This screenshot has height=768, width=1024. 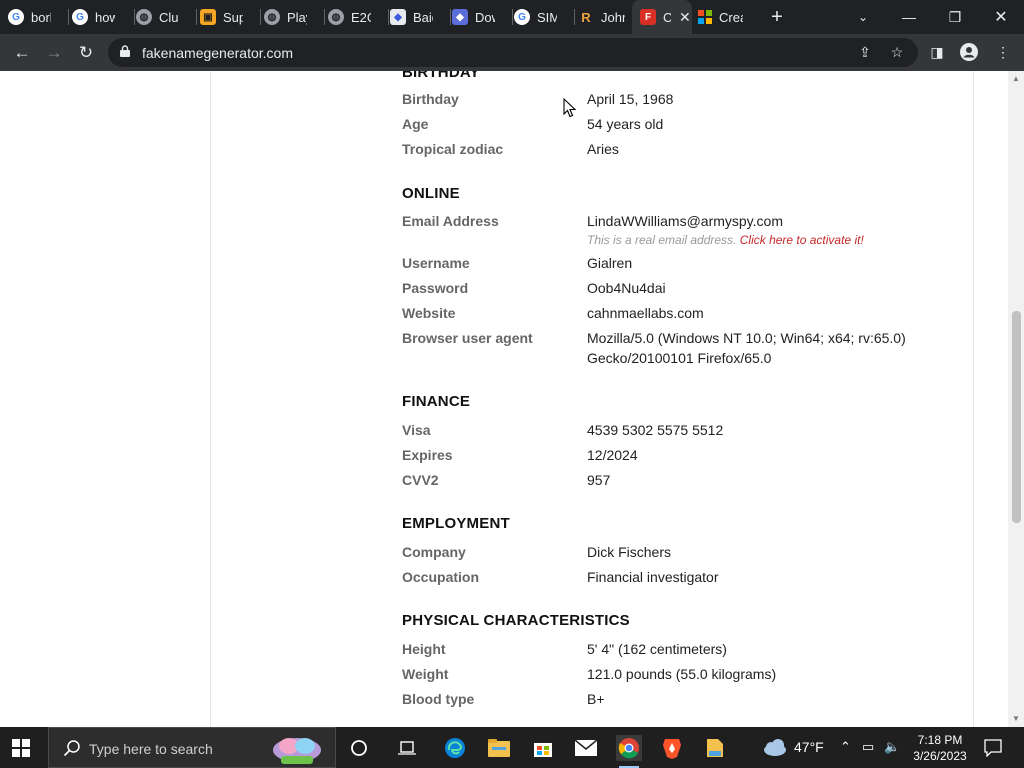 I want to click on value-birthday: April 15, 1968, so click(x=630, y=99).